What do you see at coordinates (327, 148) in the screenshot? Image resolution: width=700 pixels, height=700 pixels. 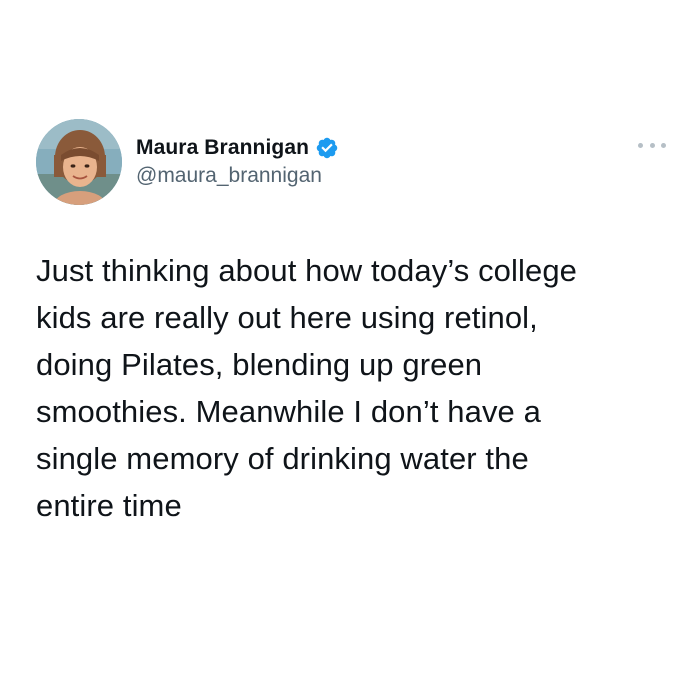 I see `verified-badge-icon` at bounding box center [327, 148].